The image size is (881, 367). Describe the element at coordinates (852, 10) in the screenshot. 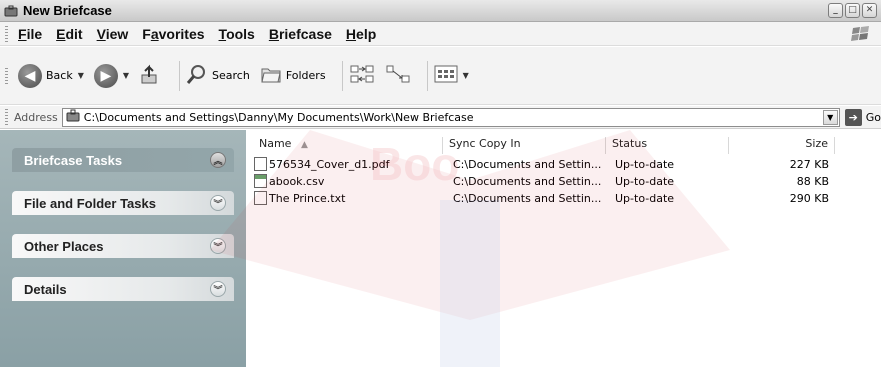

I see `maximize-button: □` at that location.